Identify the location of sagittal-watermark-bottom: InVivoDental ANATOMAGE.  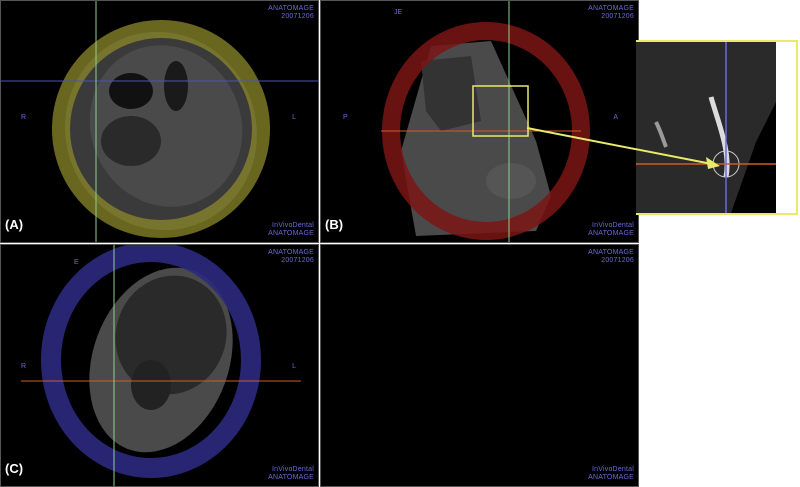
(611, 229).